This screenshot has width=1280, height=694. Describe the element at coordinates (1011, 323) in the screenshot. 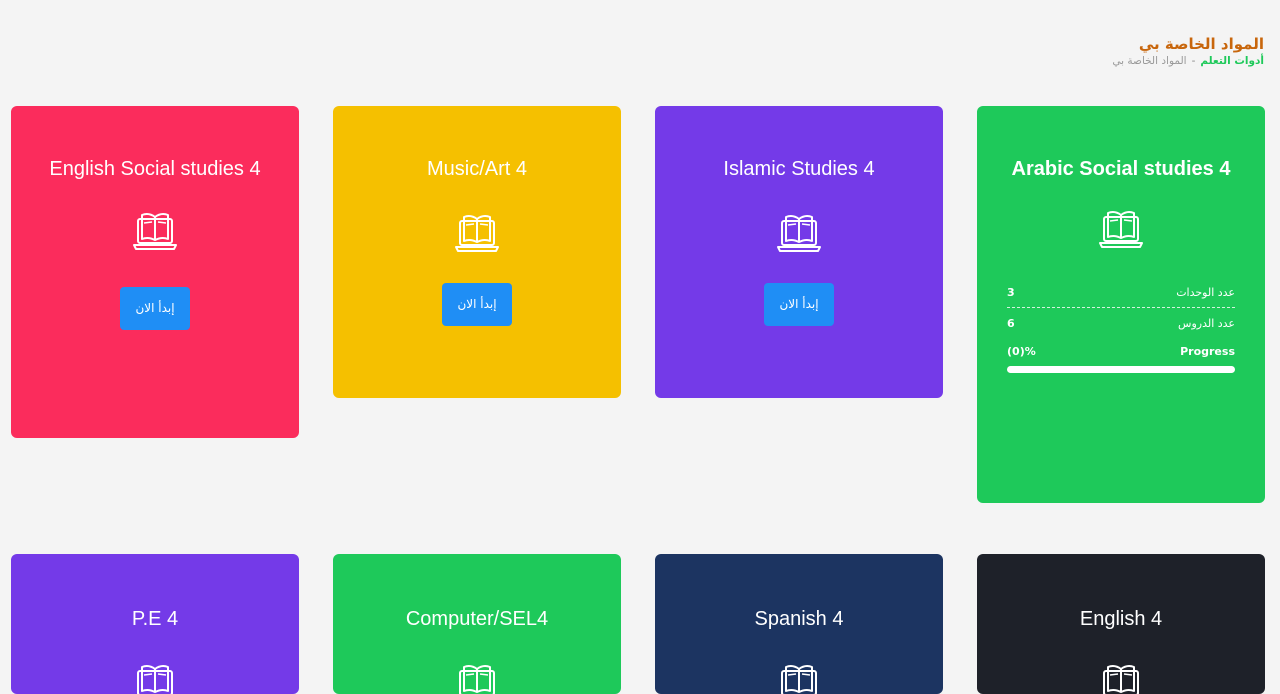

I see `lessons-value: 6` at that location.